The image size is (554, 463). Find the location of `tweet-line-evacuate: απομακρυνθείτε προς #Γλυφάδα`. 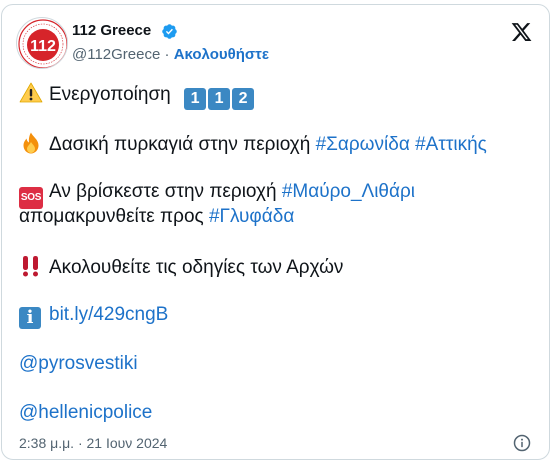

tweet-line-evacuate: απομακρυνθείτε προς #Γλυφάδα is located at coordinates (156, 217).